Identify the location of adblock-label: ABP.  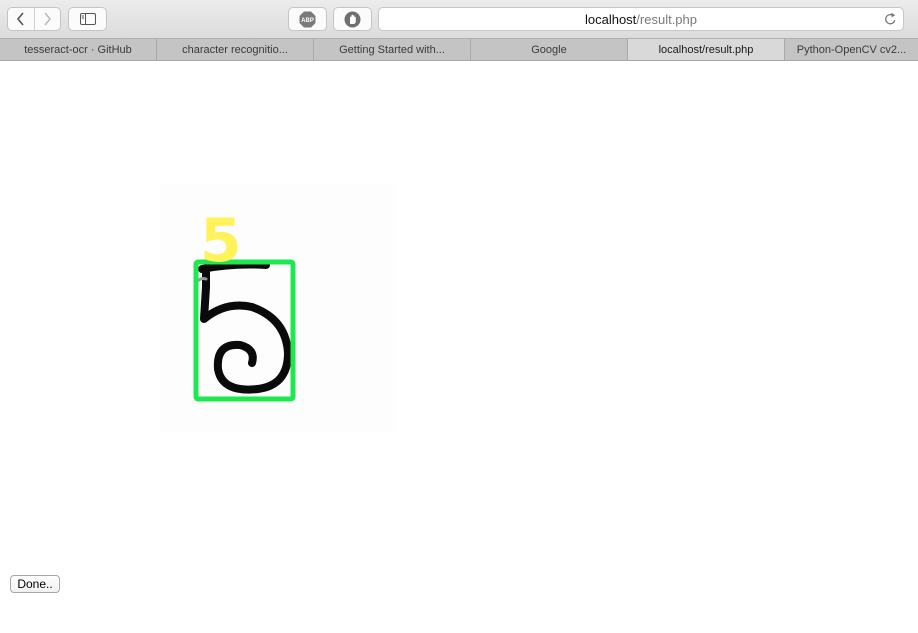
(307, 21).